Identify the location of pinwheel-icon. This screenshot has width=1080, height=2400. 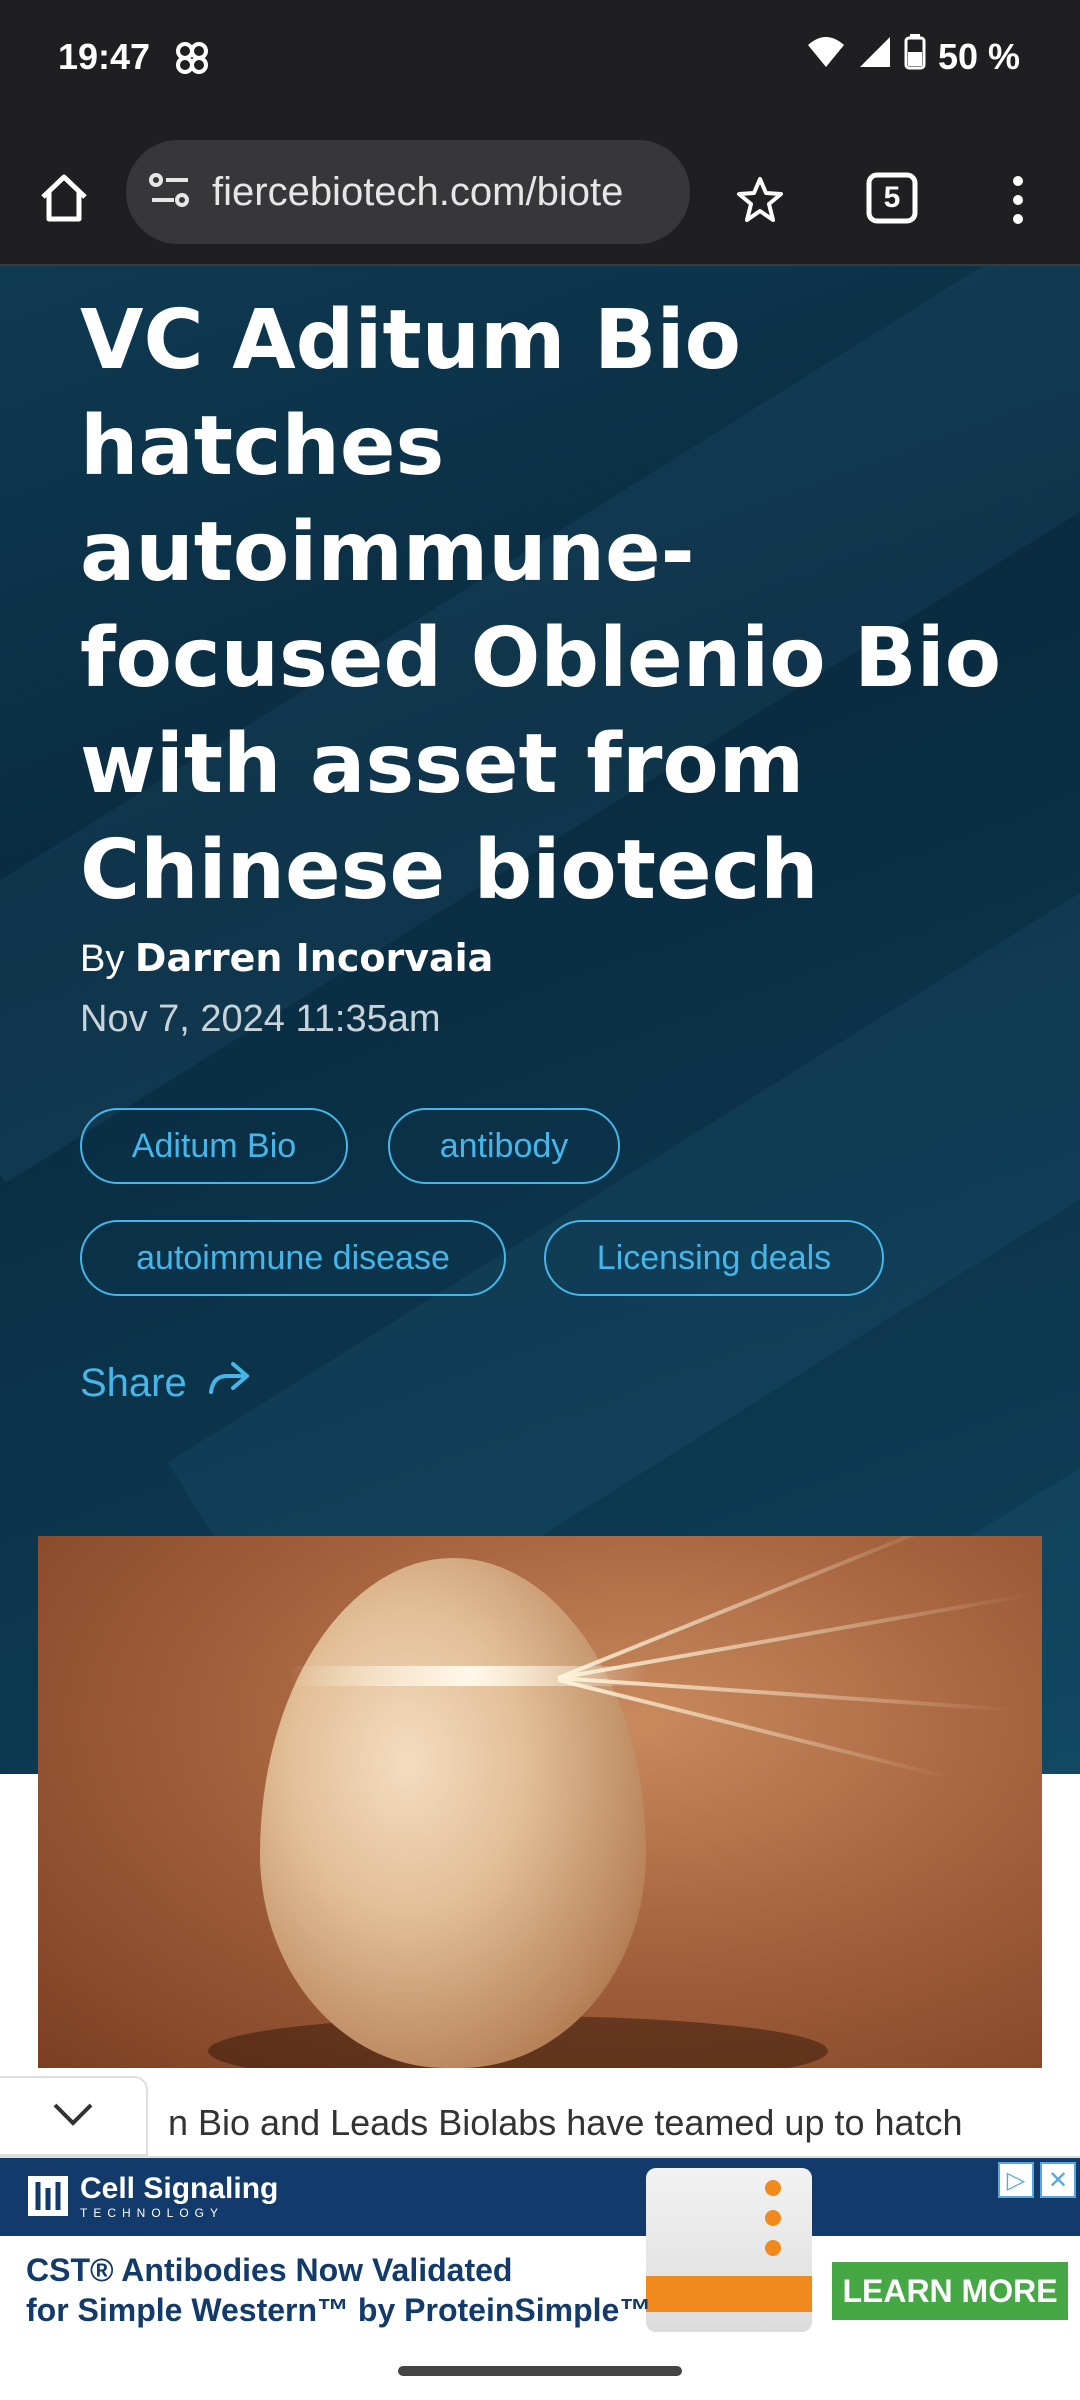
(192, 60).